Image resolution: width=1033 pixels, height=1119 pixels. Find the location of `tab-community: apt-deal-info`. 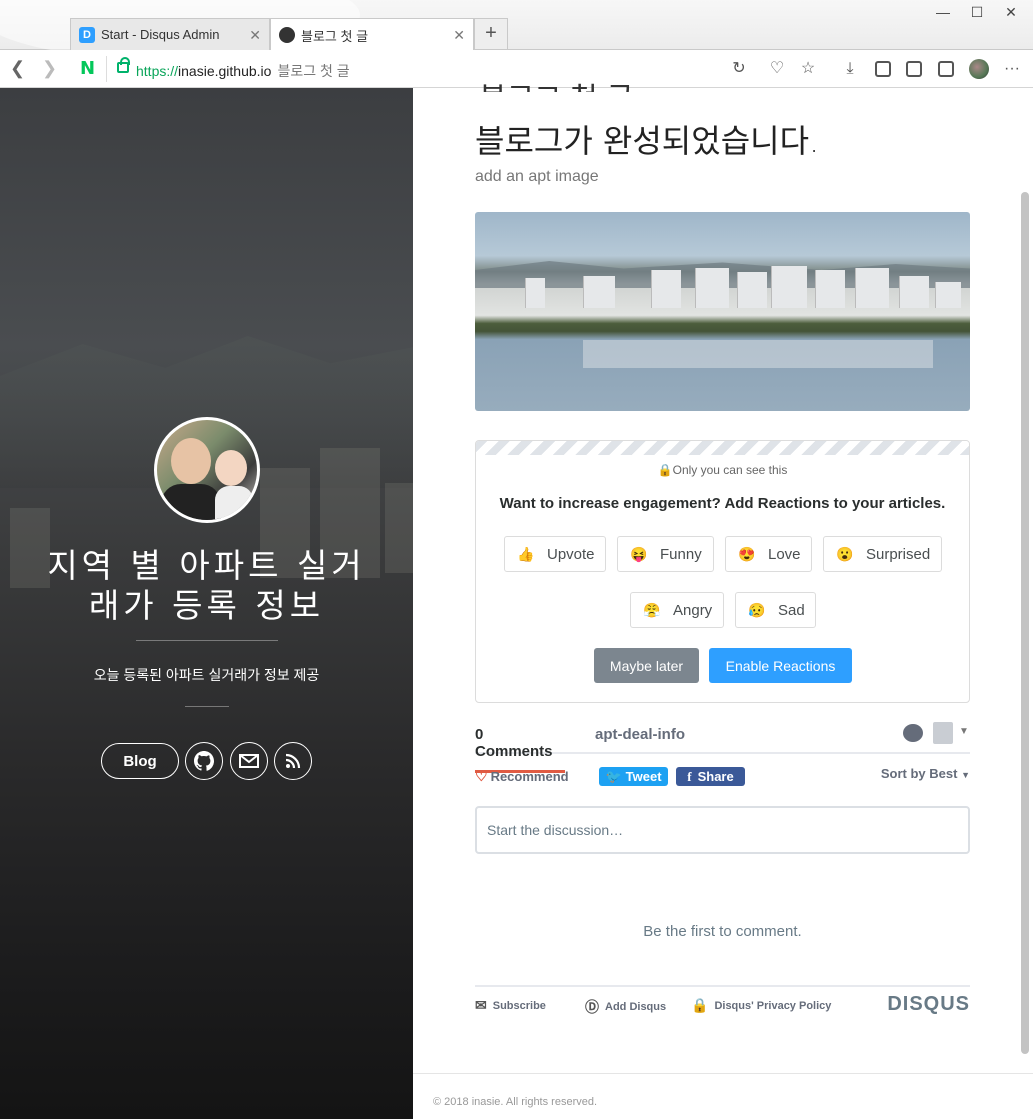

tab-community: apt-deal-info is located at coordinates (640, 734).